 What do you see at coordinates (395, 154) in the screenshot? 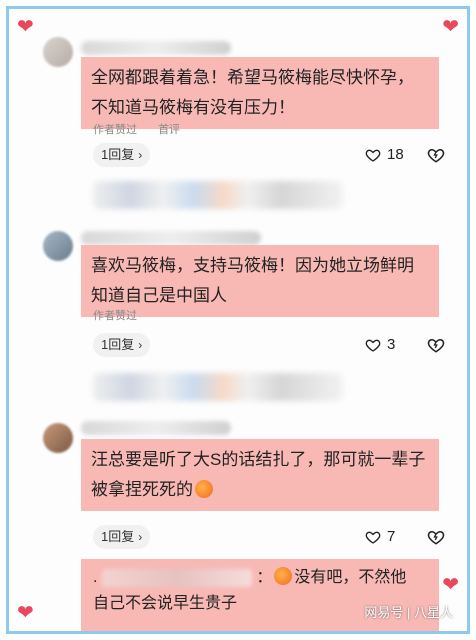
I see `like-count: 18` at bounding box center [395, 154].